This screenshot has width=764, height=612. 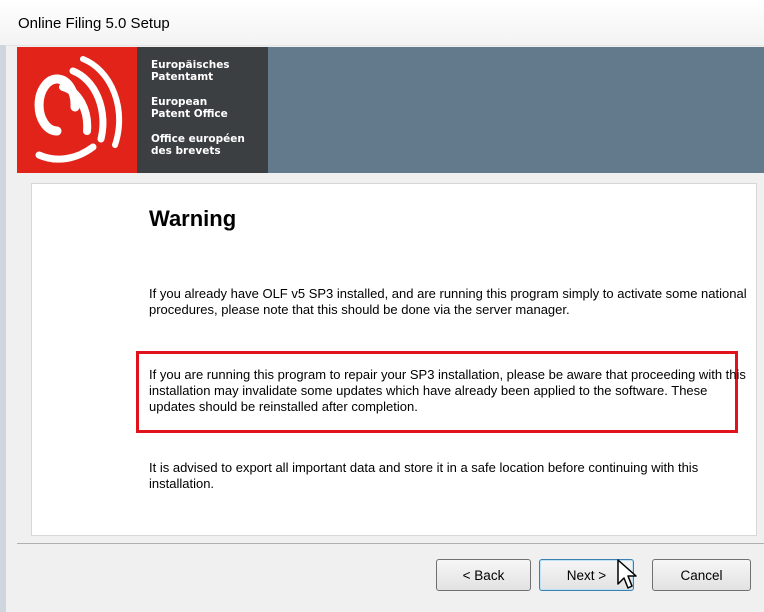 What do you see at coordinates (701, 575) in the screenshot?
I see `cancel-button: Cancel` at bounding box center [701, 575].